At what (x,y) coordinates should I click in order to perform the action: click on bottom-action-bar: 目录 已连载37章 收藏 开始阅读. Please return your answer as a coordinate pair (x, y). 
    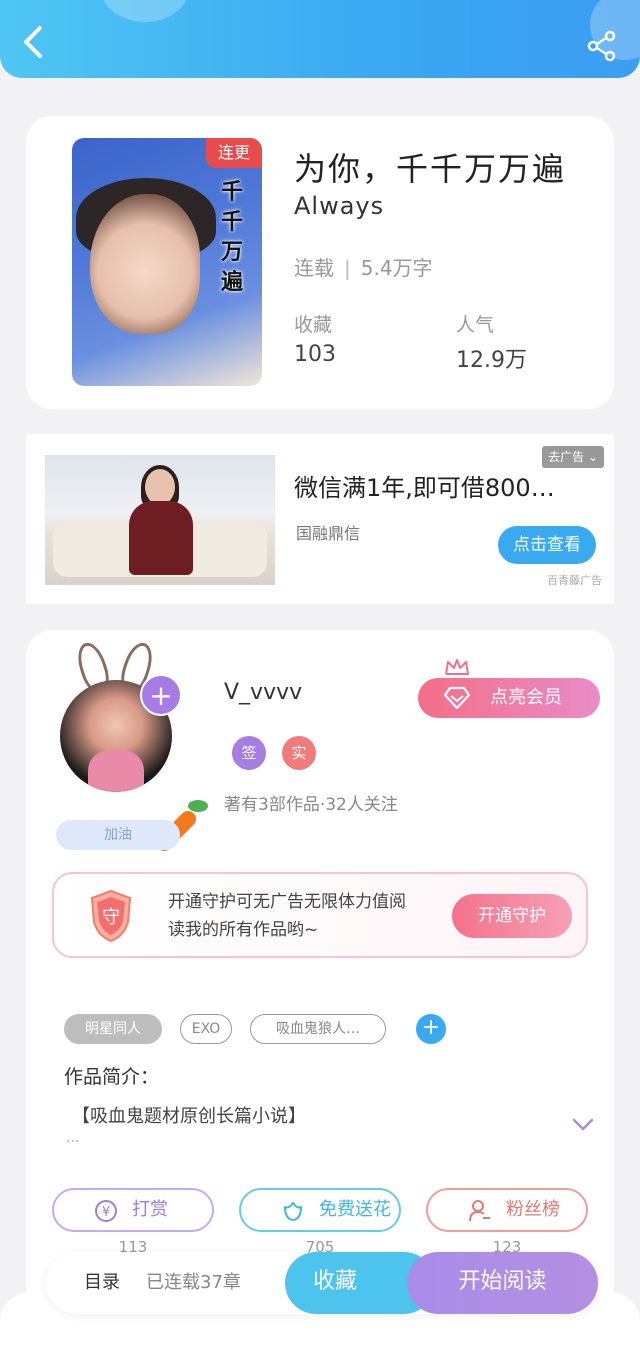
    Looking at the image, I should click on (322, 1283).